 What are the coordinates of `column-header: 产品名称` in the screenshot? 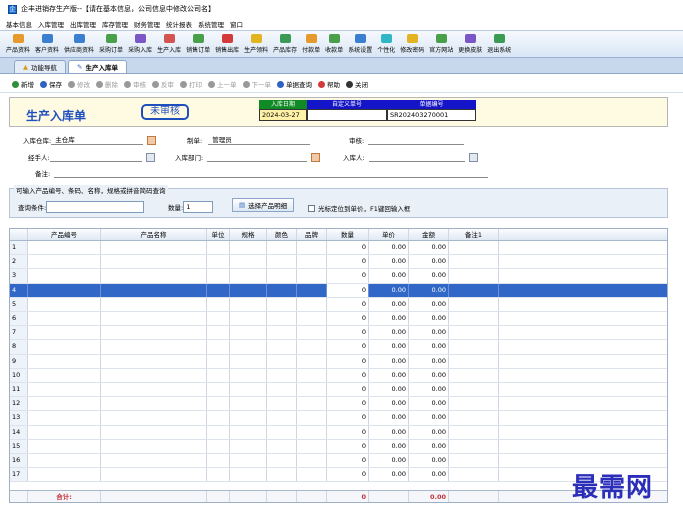 It's located at (154, 234).